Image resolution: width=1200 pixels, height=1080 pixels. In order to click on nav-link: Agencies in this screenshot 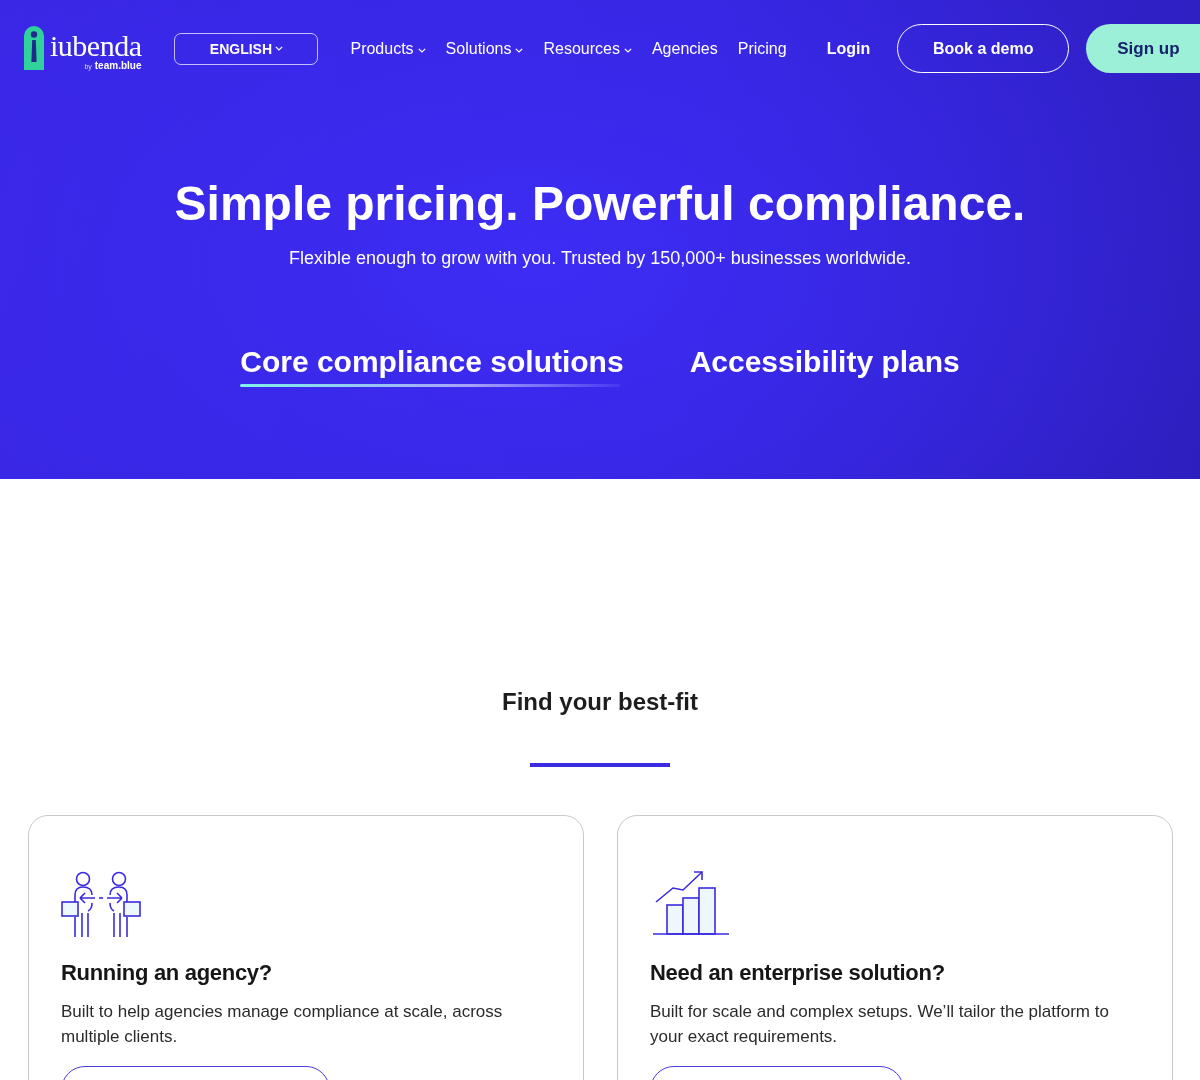, I will do `click(684, 48)`.